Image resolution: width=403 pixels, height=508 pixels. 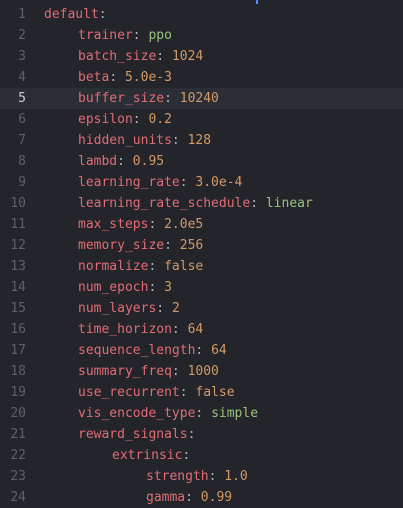 I want to click on yaml-value: 128, so click(x=199, y=140).